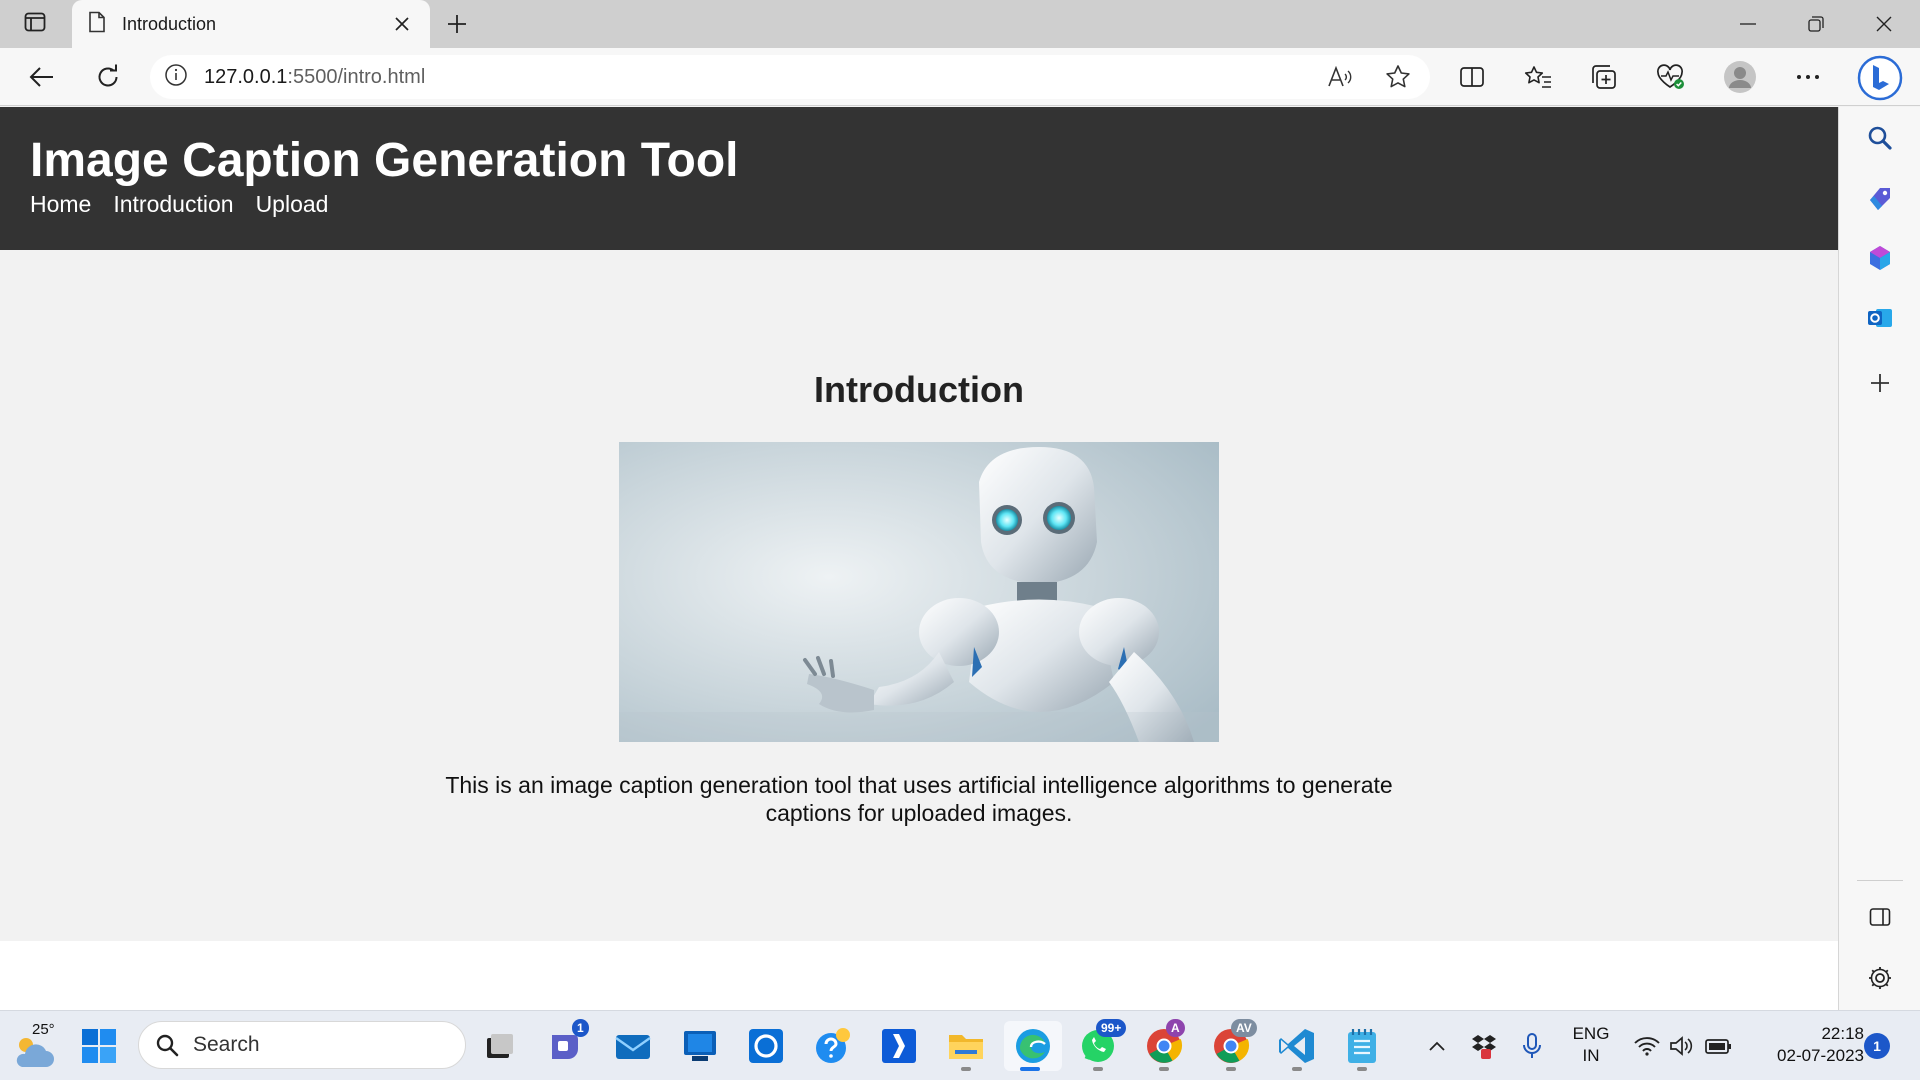  Describe the element at coordinates (919, 389) in the screenshot. I see `page-heading: Introduction` at that location.